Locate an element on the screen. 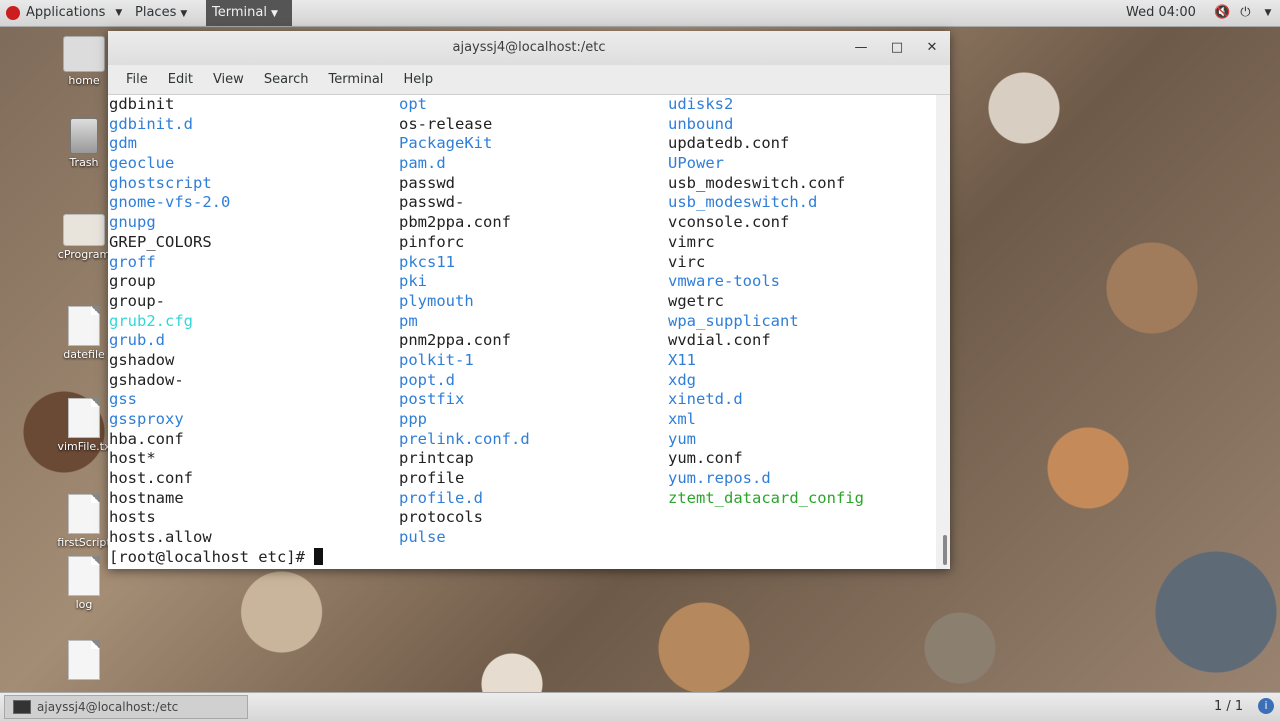 This screenshot has height=721, width=1280. listing-entry: xinetd.d is located at coordinates (705, 399).